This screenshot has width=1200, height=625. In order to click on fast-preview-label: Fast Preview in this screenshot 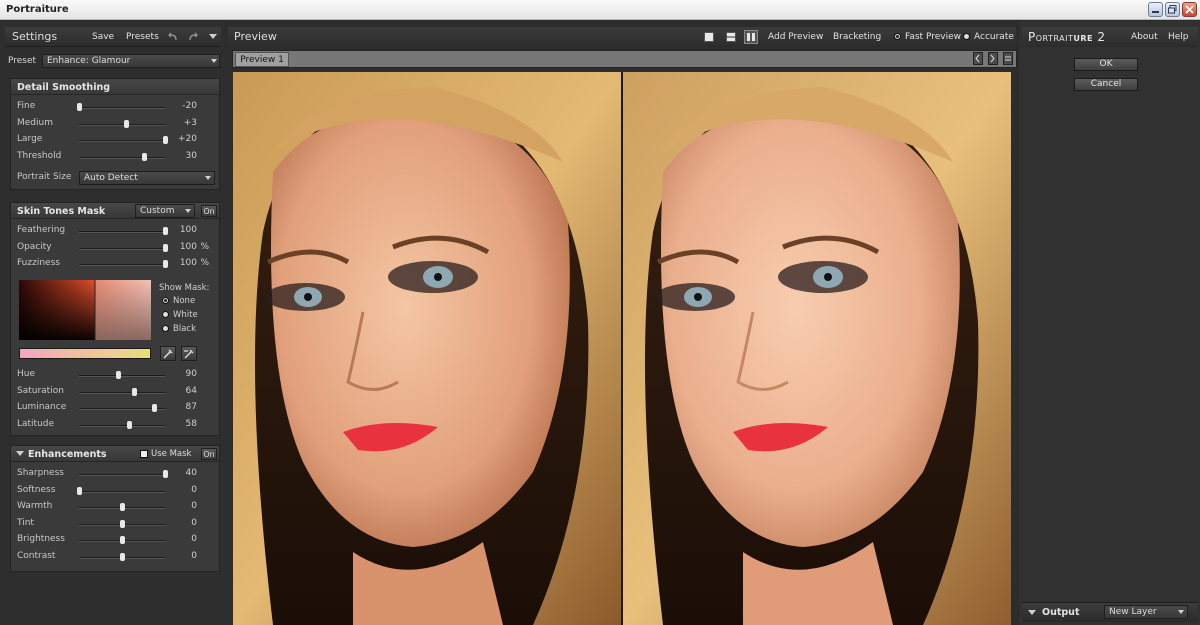, I will do `click(933, 37)`.